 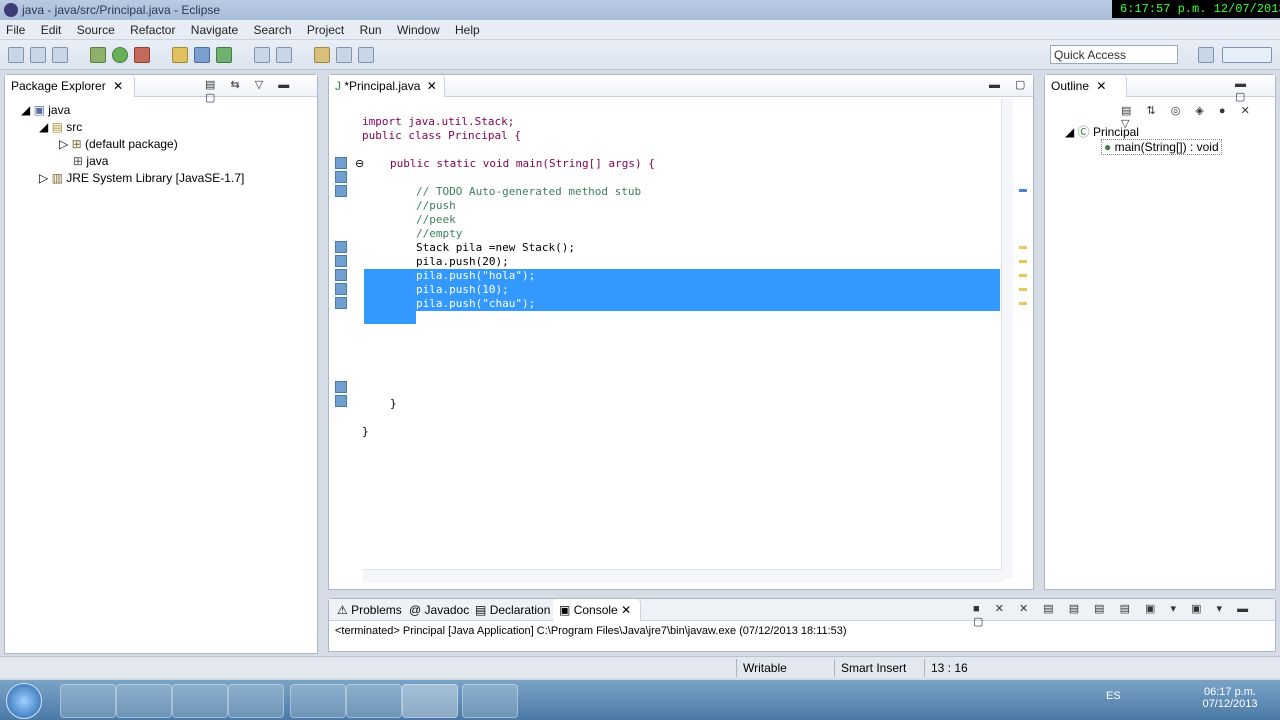 I want to click on outline-view-controls: ▬ ▢, so click(x=1255, y=90).